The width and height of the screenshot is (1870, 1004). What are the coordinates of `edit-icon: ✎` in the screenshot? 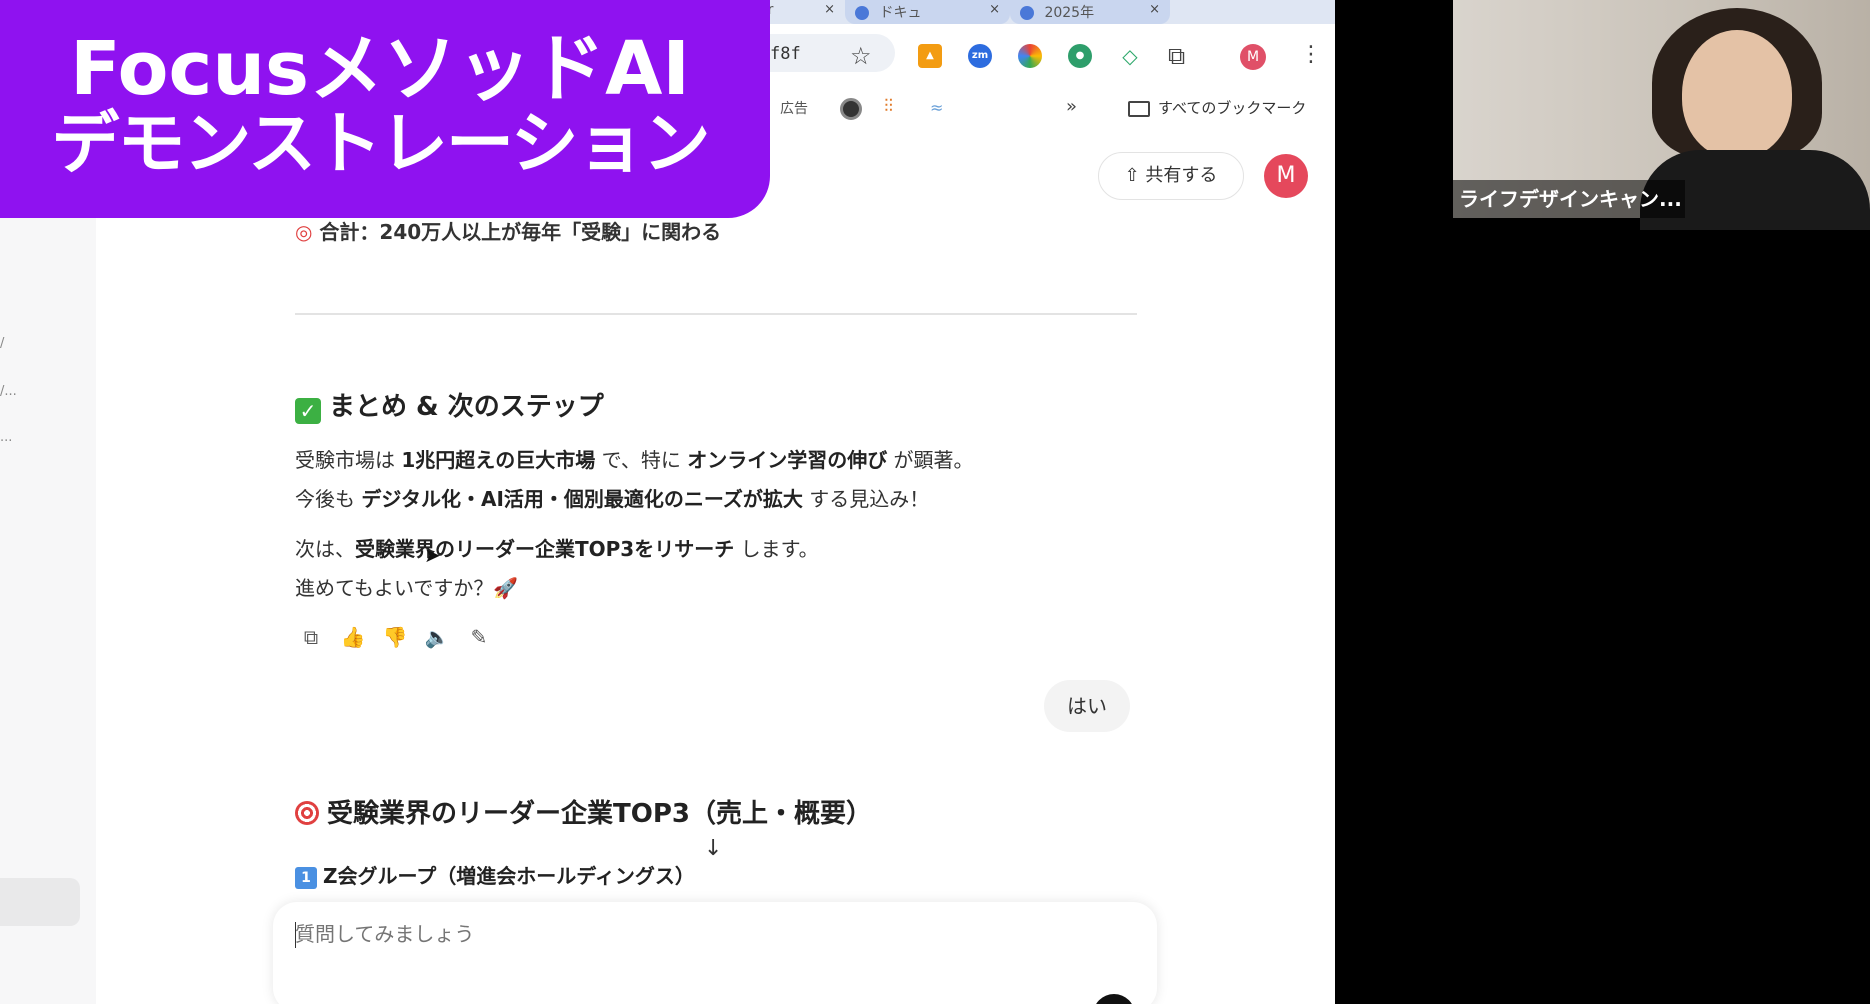 It's located at (479, 637).